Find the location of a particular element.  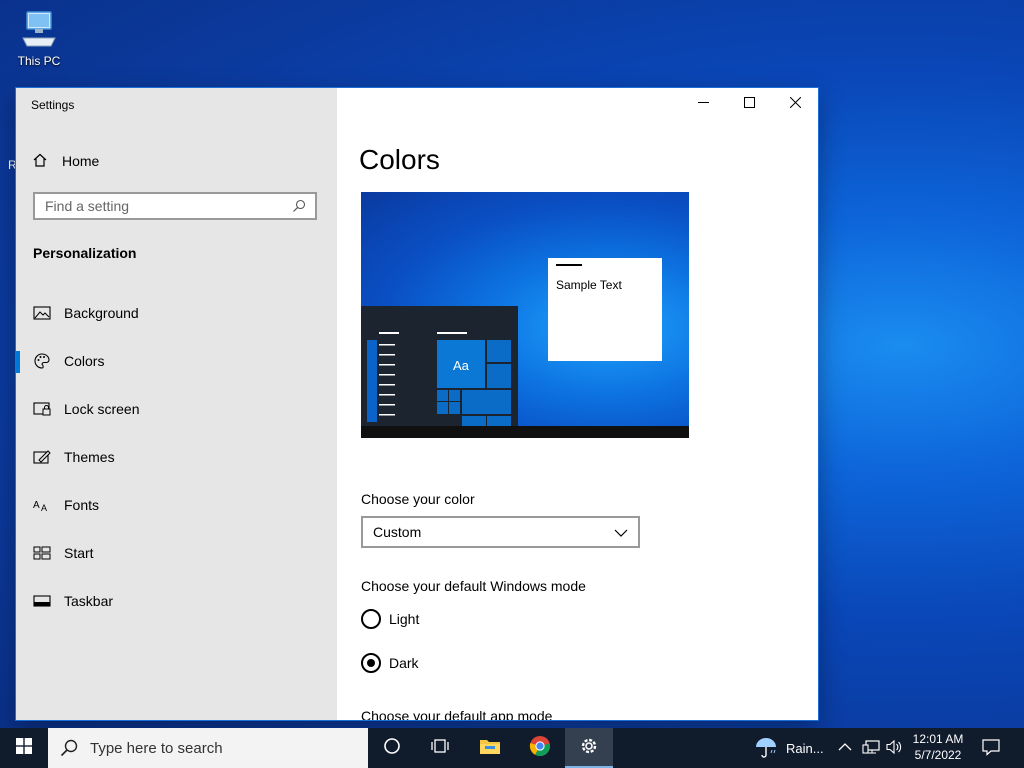

window-title: Settings is located at coordinates (53, 105).